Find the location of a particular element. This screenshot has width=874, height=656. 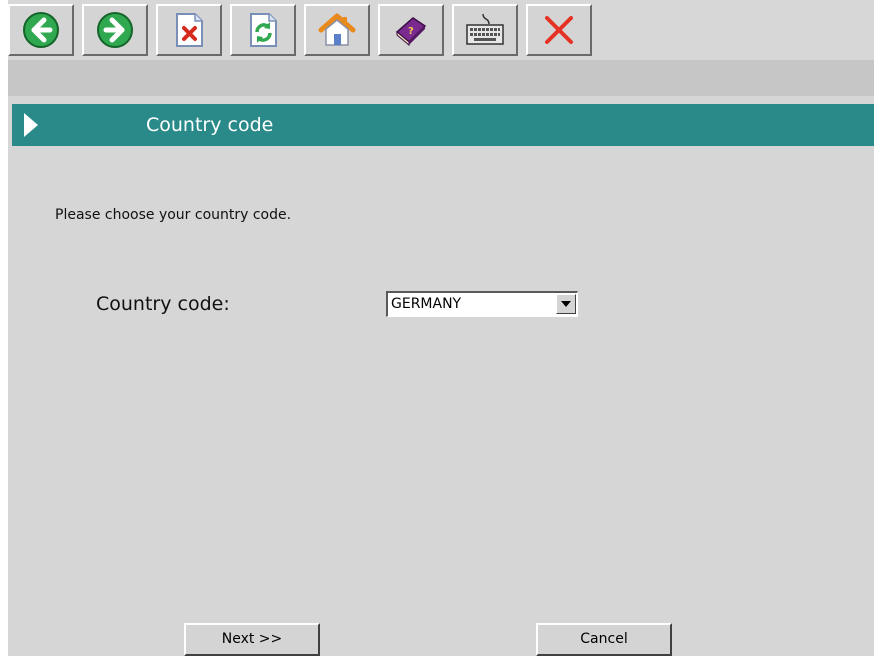

keyboard-button is located at coordinates (485, 30).